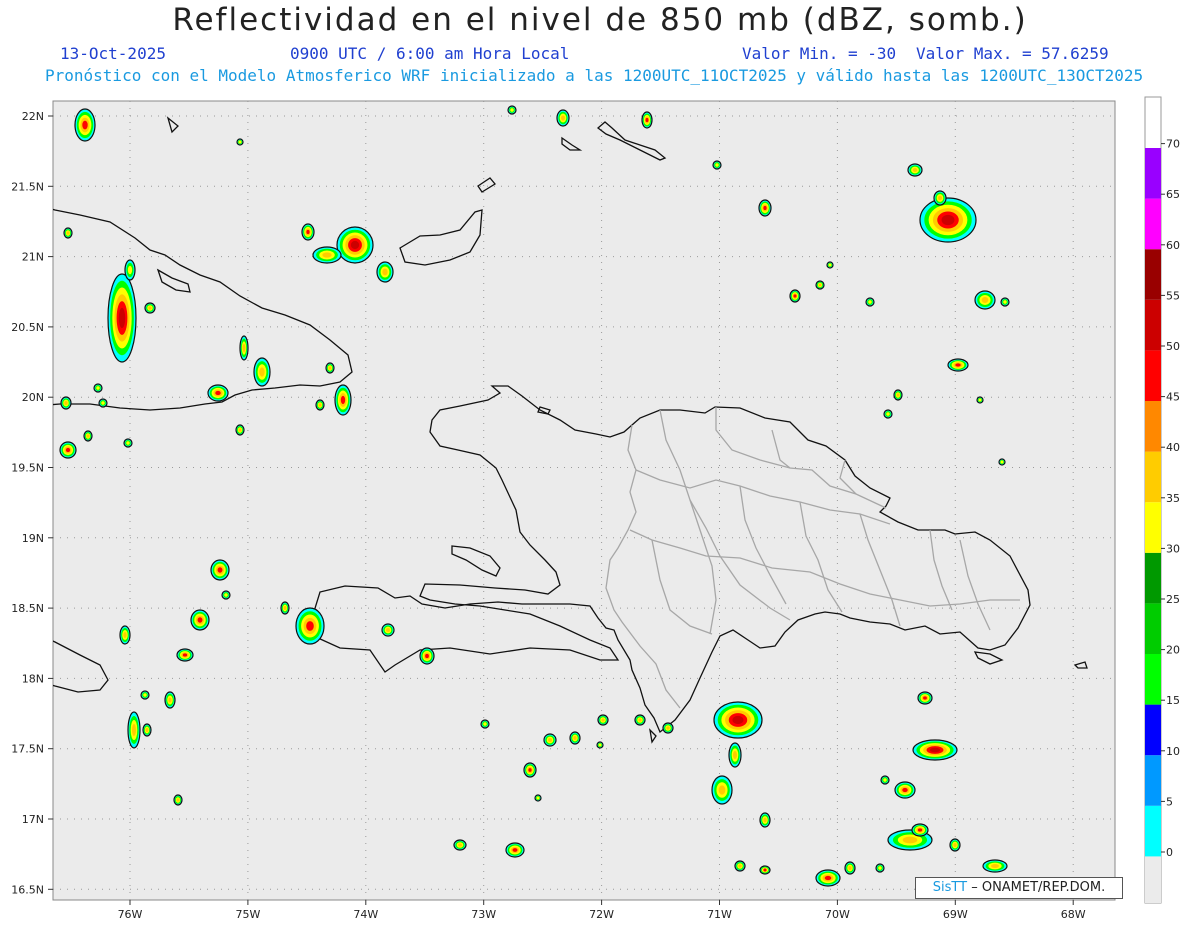  Describe the element at coordinates (33, 116) in the screenshot. I see `lat-label: 22N` at that location.